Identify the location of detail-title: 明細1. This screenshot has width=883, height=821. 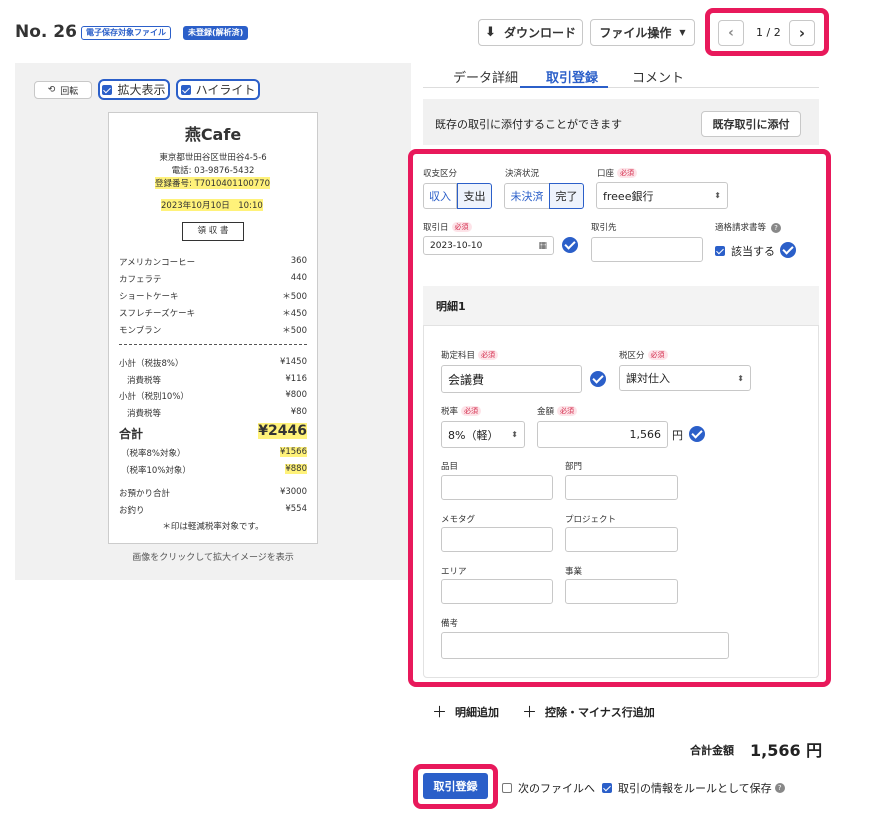
(451, 306).